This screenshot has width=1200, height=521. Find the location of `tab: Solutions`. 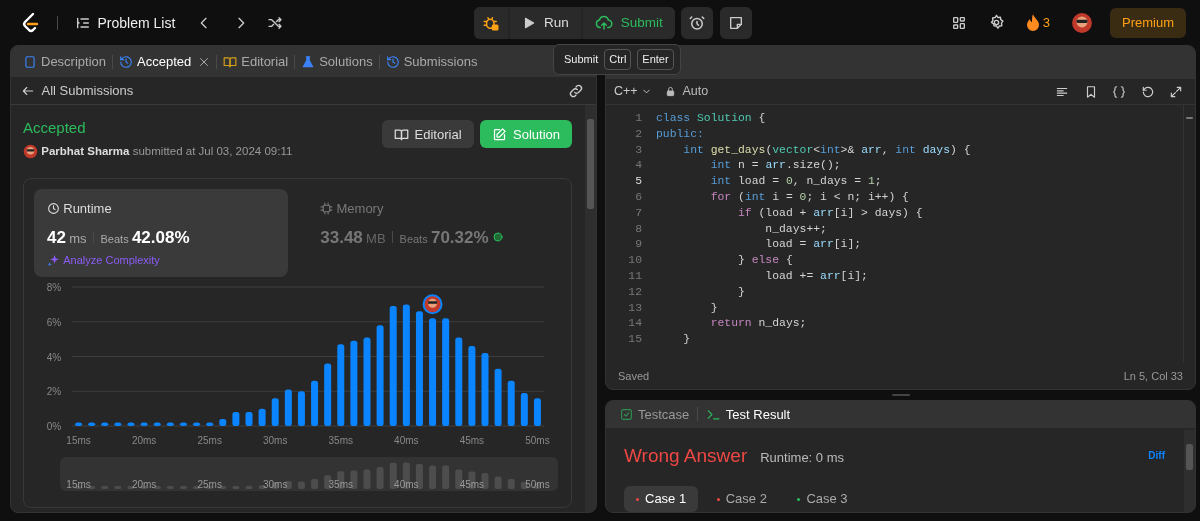

tab: Solutions is located at coordinates (337, 61).